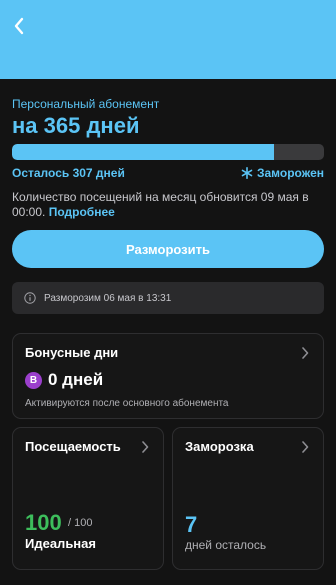  Describe the element at coordinates (191, 524) in the screenshot. I see `freeze-days-value: 7` at that location.